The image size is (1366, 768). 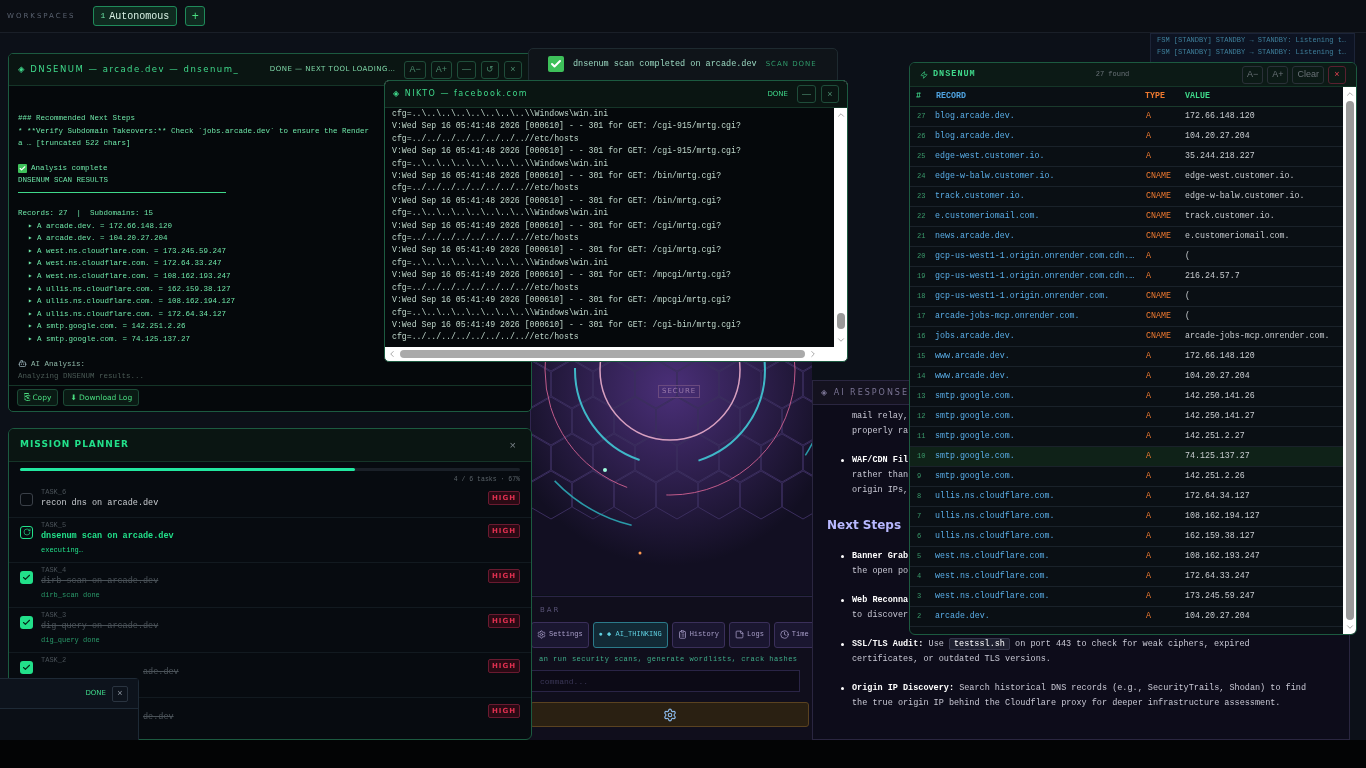 What do you see at coordinates (1023, 296) in the screenshot?
I see `table-cell-text: gcp-us-west1-1.origin.onrender.com.` at bounding box center [1023, 296].